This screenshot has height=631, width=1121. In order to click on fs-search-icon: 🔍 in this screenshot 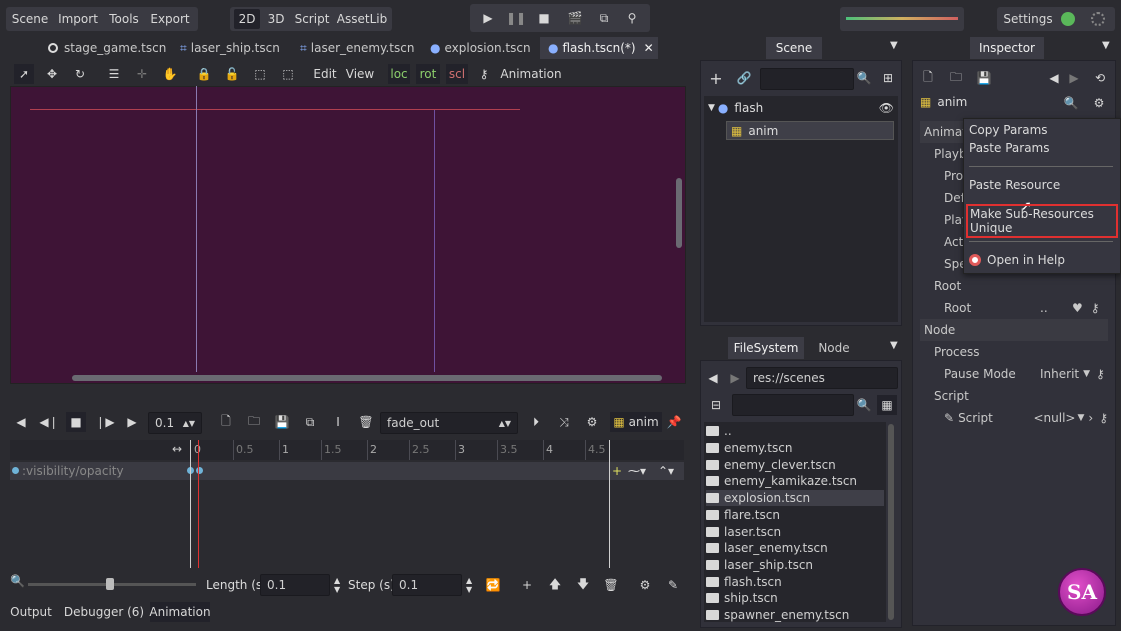, I will do `click(864, 405)`.